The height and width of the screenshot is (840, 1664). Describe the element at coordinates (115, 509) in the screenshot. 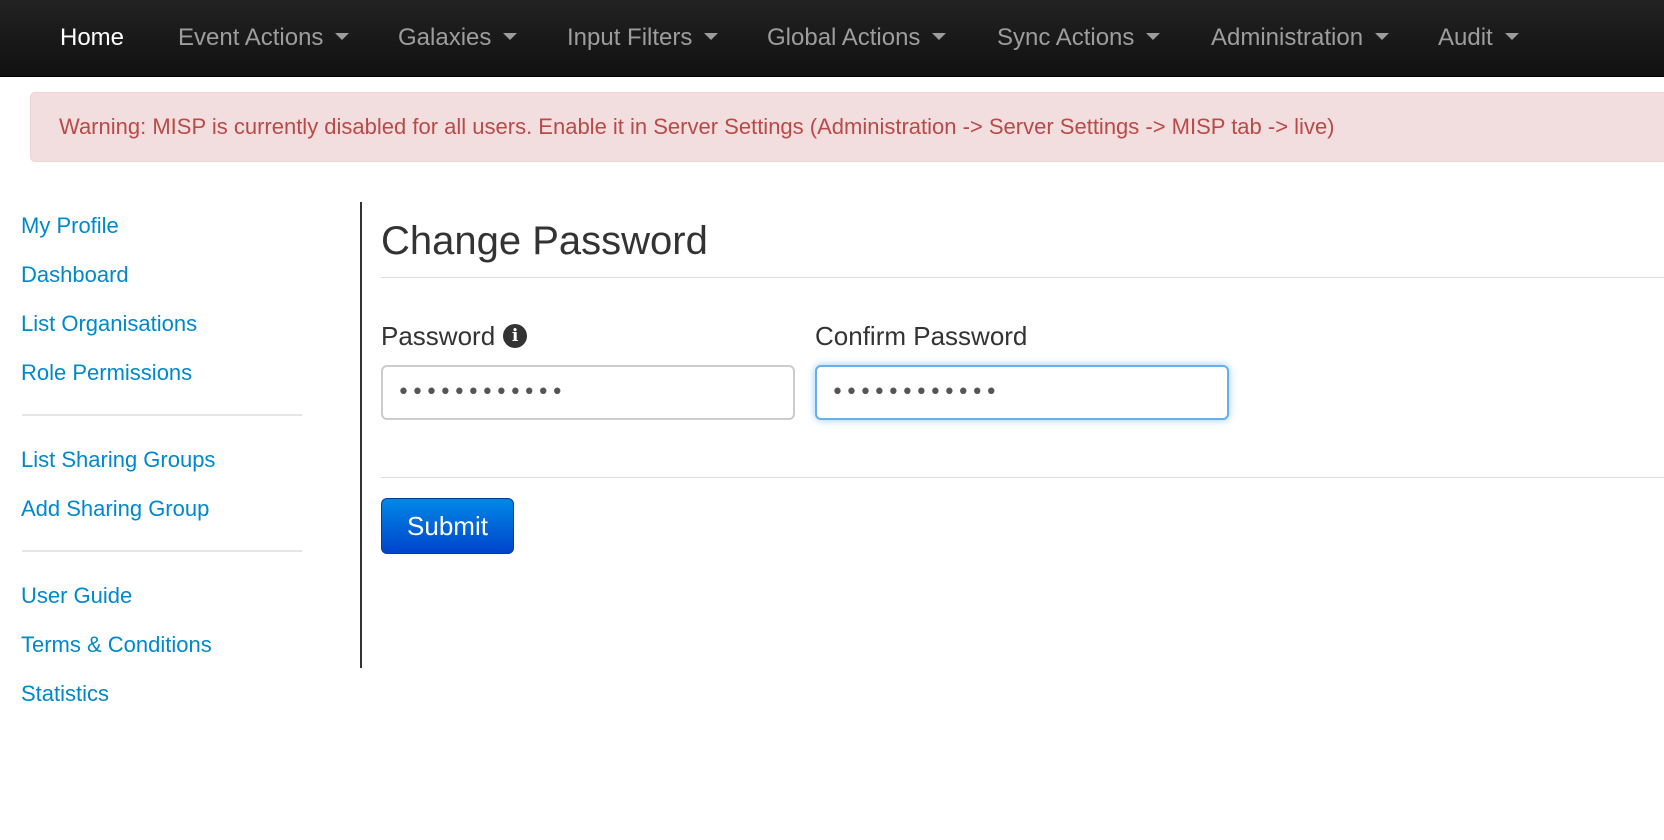

I see `sidebar-item-add-sharing-group: Add Sharing Group` at that location.